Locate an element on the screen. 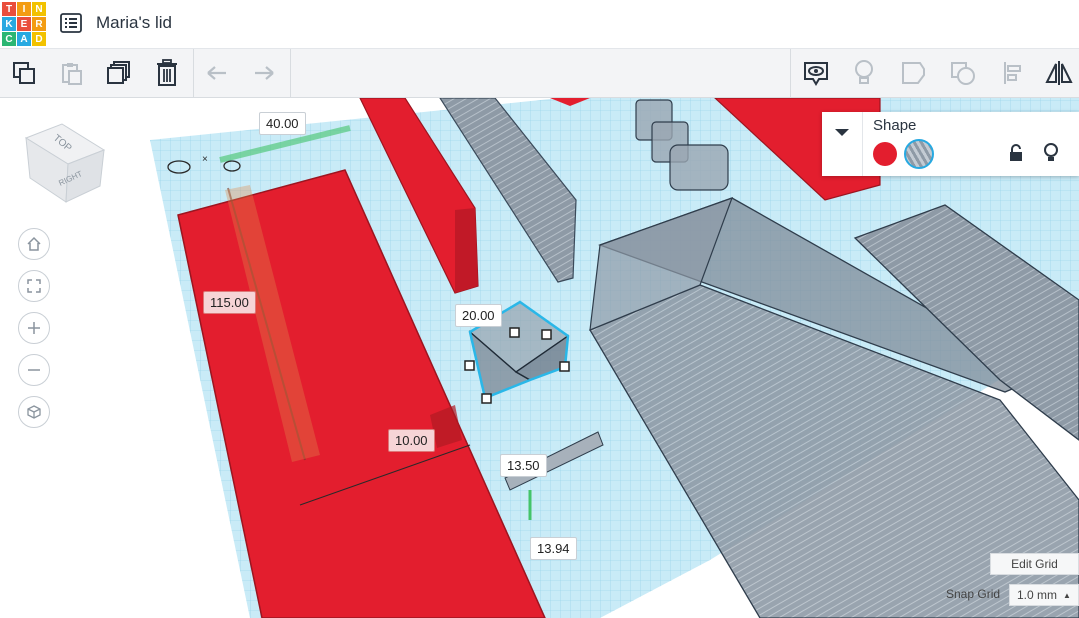 This screenshot has width=1079, height=618. dimension-length: 115.00 is located at coordinates (229, 302).